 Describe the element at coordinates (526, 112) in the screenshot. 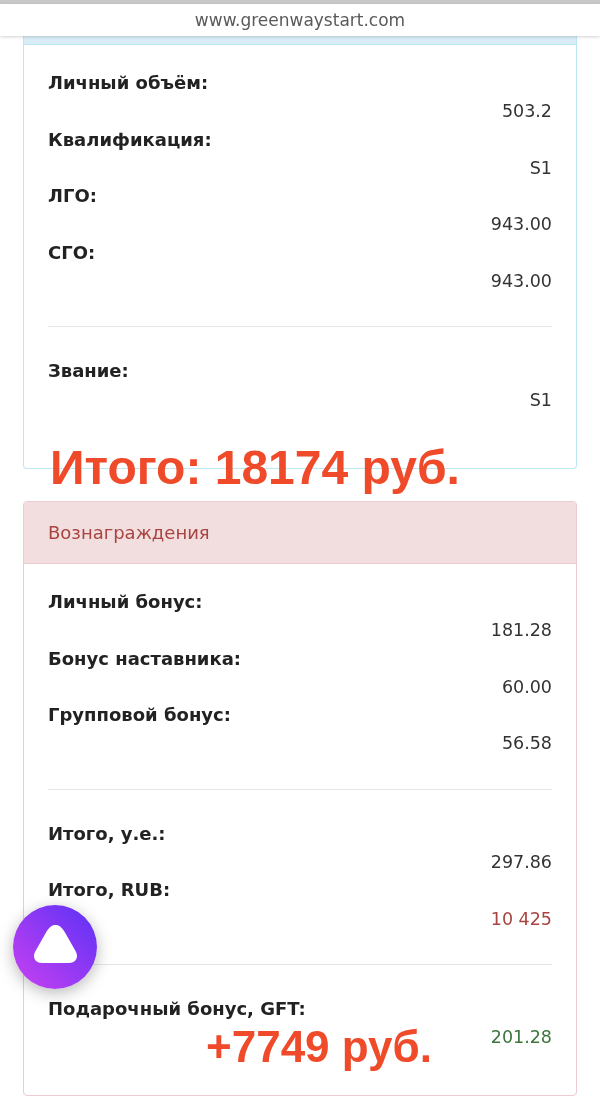

I see `field-value: 503.2` at that location.